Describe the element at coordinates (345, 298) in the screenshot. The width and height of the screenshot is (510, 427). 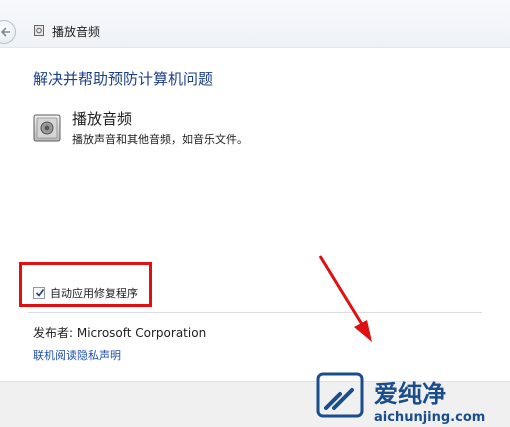
I see `red-arrow-annotation` at that location.